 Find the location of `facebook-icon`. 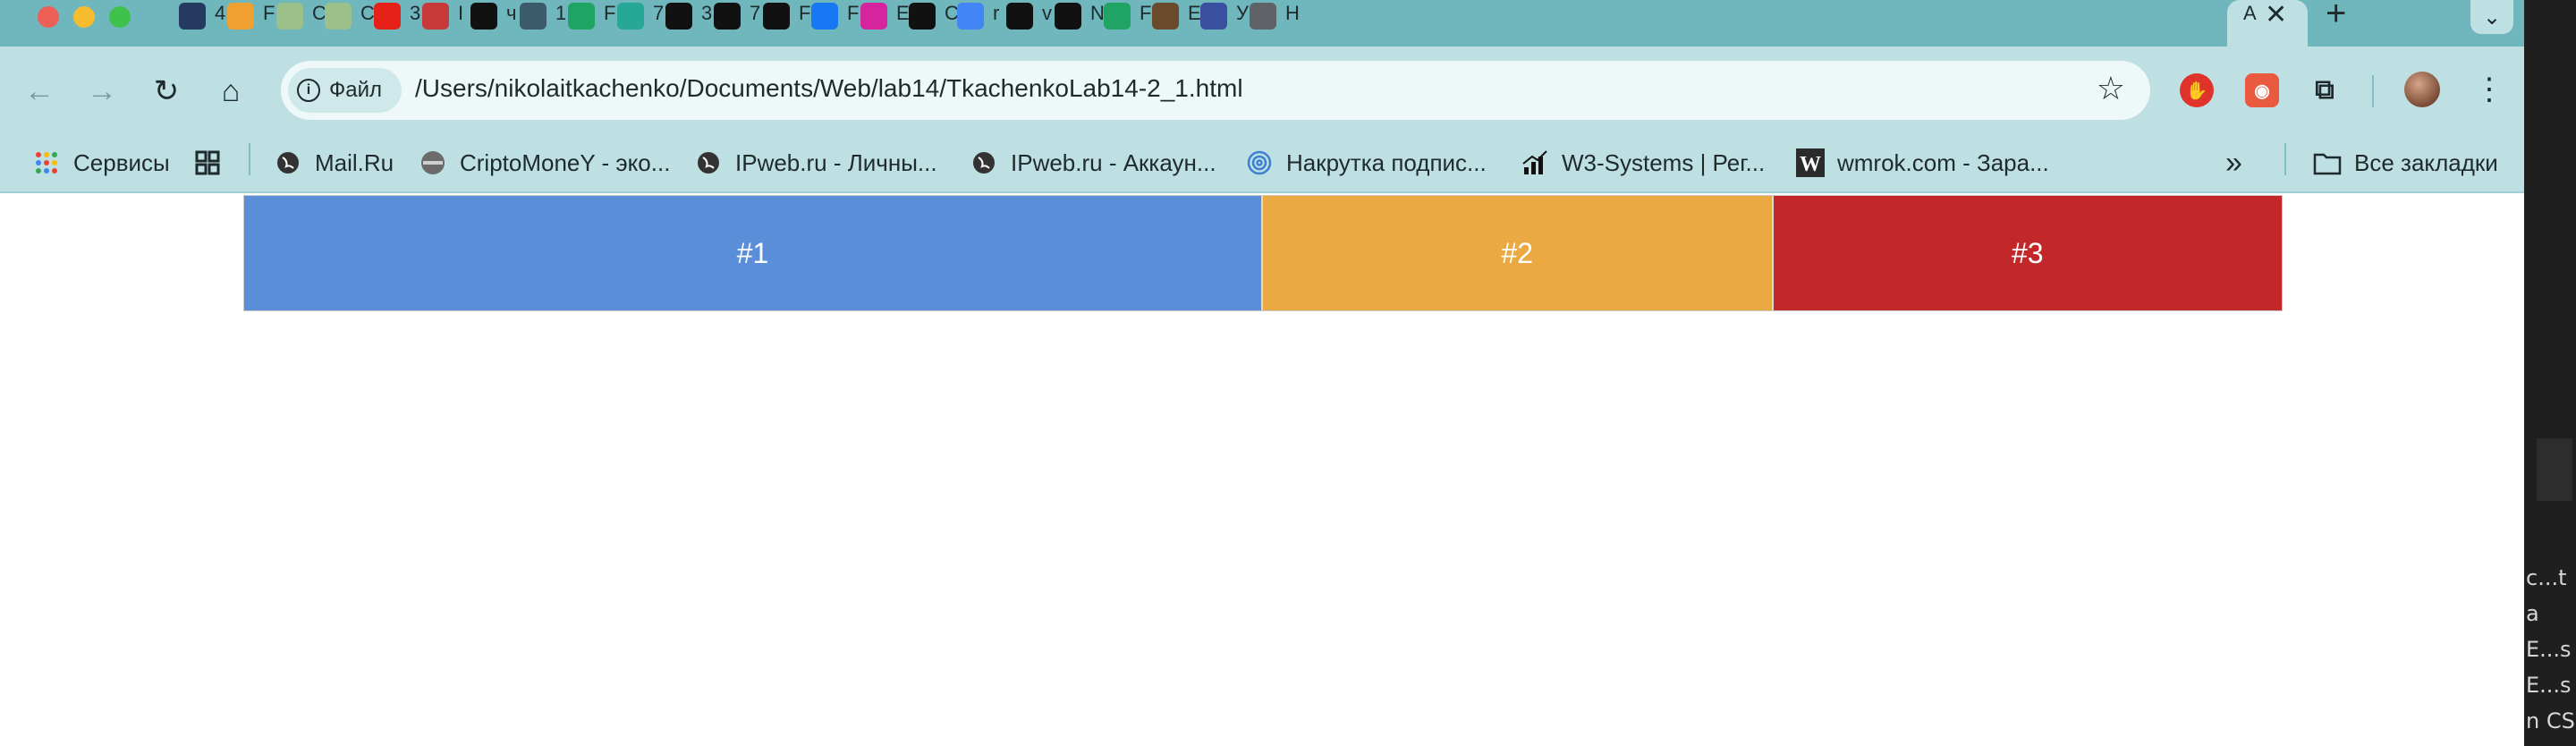

facebook-icon is located at coordinates (824, 17).